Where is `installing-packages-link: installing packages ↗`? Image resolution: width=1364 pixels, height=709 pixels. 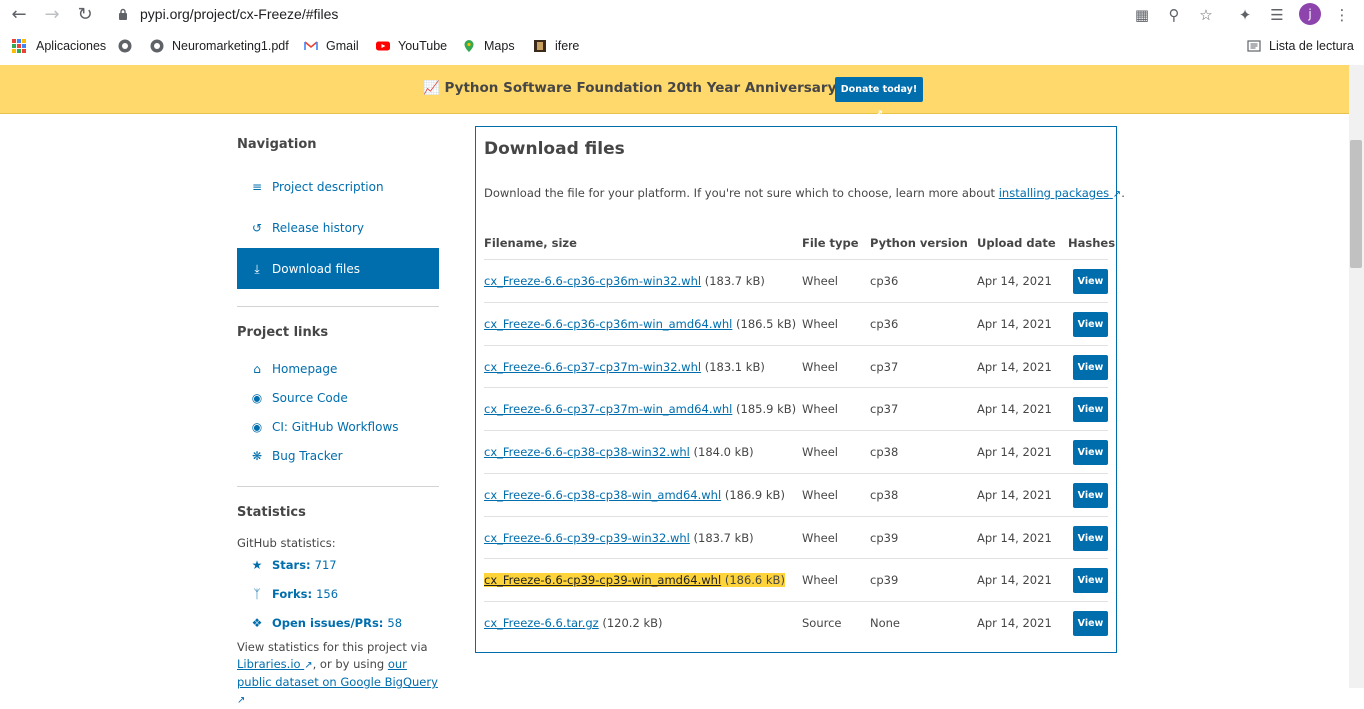 installing-packages-link: installing packages ↗ is located at coordinates (1060, 193).